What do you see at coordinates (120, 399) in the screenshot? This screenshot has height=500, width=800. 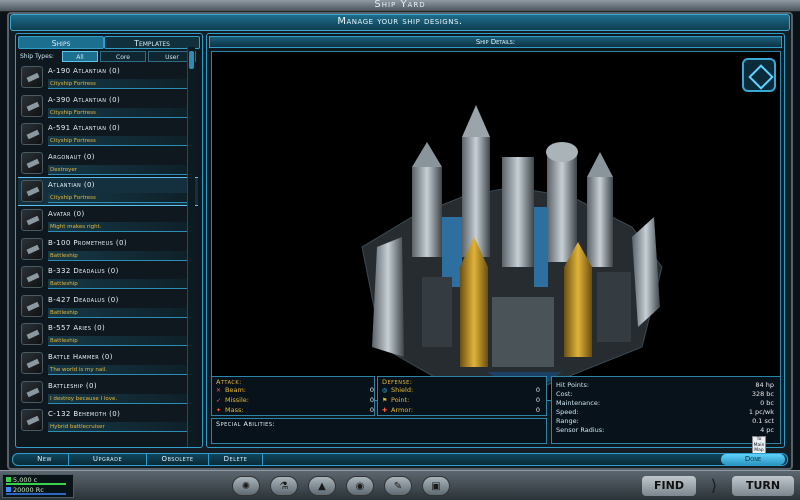 I see `ship-description: I destroy because I love.` at bounding box center [120, 399].